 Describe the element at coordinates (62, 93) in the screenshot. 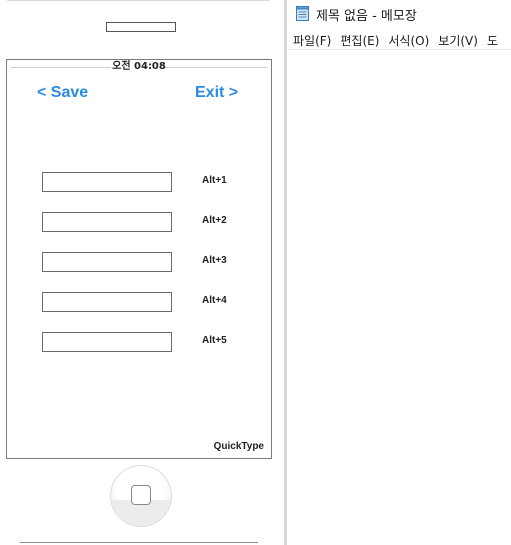

I see `save-button: < Save` at that location.